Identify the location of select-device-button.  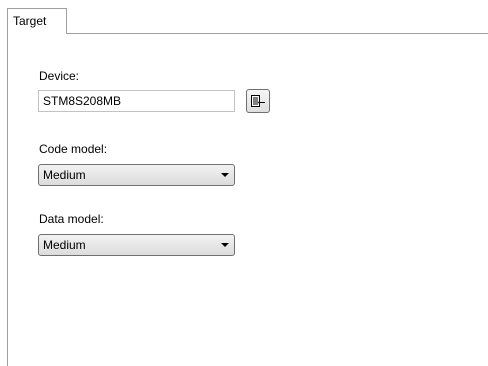
(258, 101).